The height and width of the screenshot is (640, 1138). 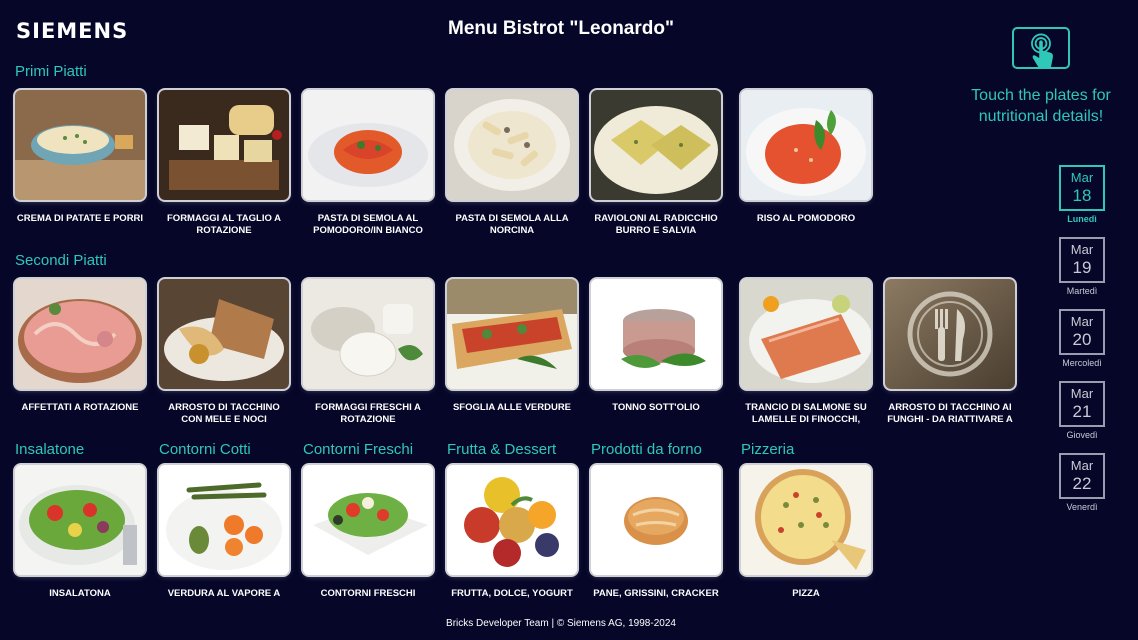 I want to click on day-name: Martedì, so click(x=1082, y=291).